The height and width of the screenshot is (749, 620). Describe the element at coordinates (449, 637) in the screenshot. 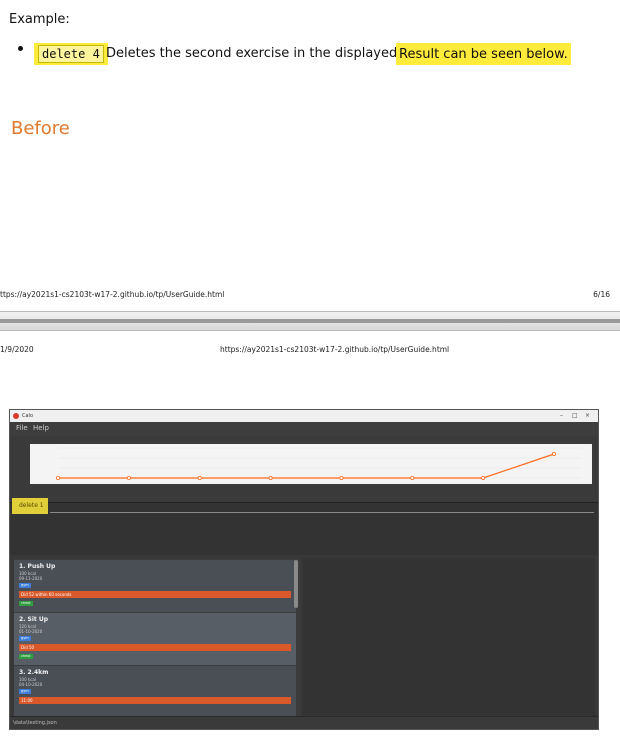

I see `detail-panel` at that location.